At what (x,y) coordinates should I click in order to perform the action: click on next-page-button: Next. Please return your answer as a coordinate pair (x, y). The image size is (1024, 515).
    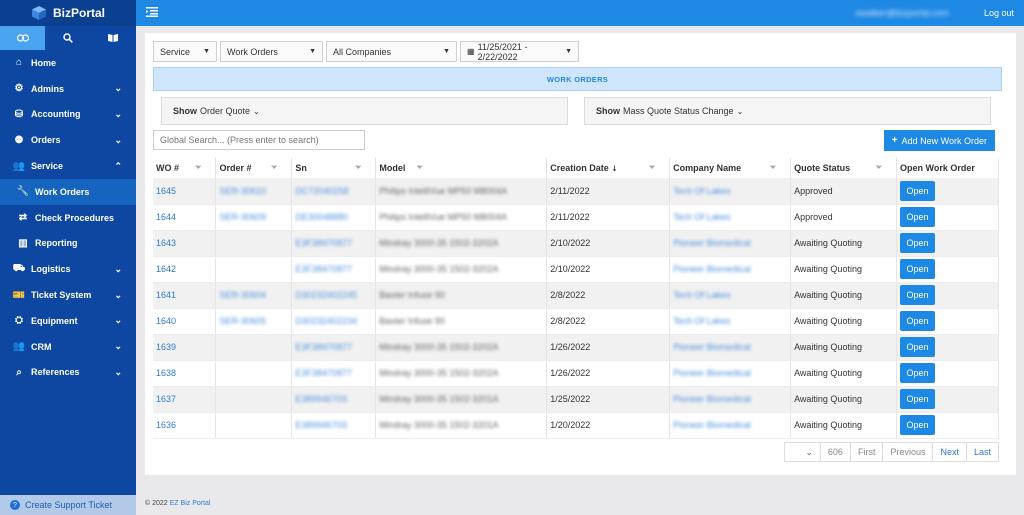
    Looking at the image, I should click on (950, 452).